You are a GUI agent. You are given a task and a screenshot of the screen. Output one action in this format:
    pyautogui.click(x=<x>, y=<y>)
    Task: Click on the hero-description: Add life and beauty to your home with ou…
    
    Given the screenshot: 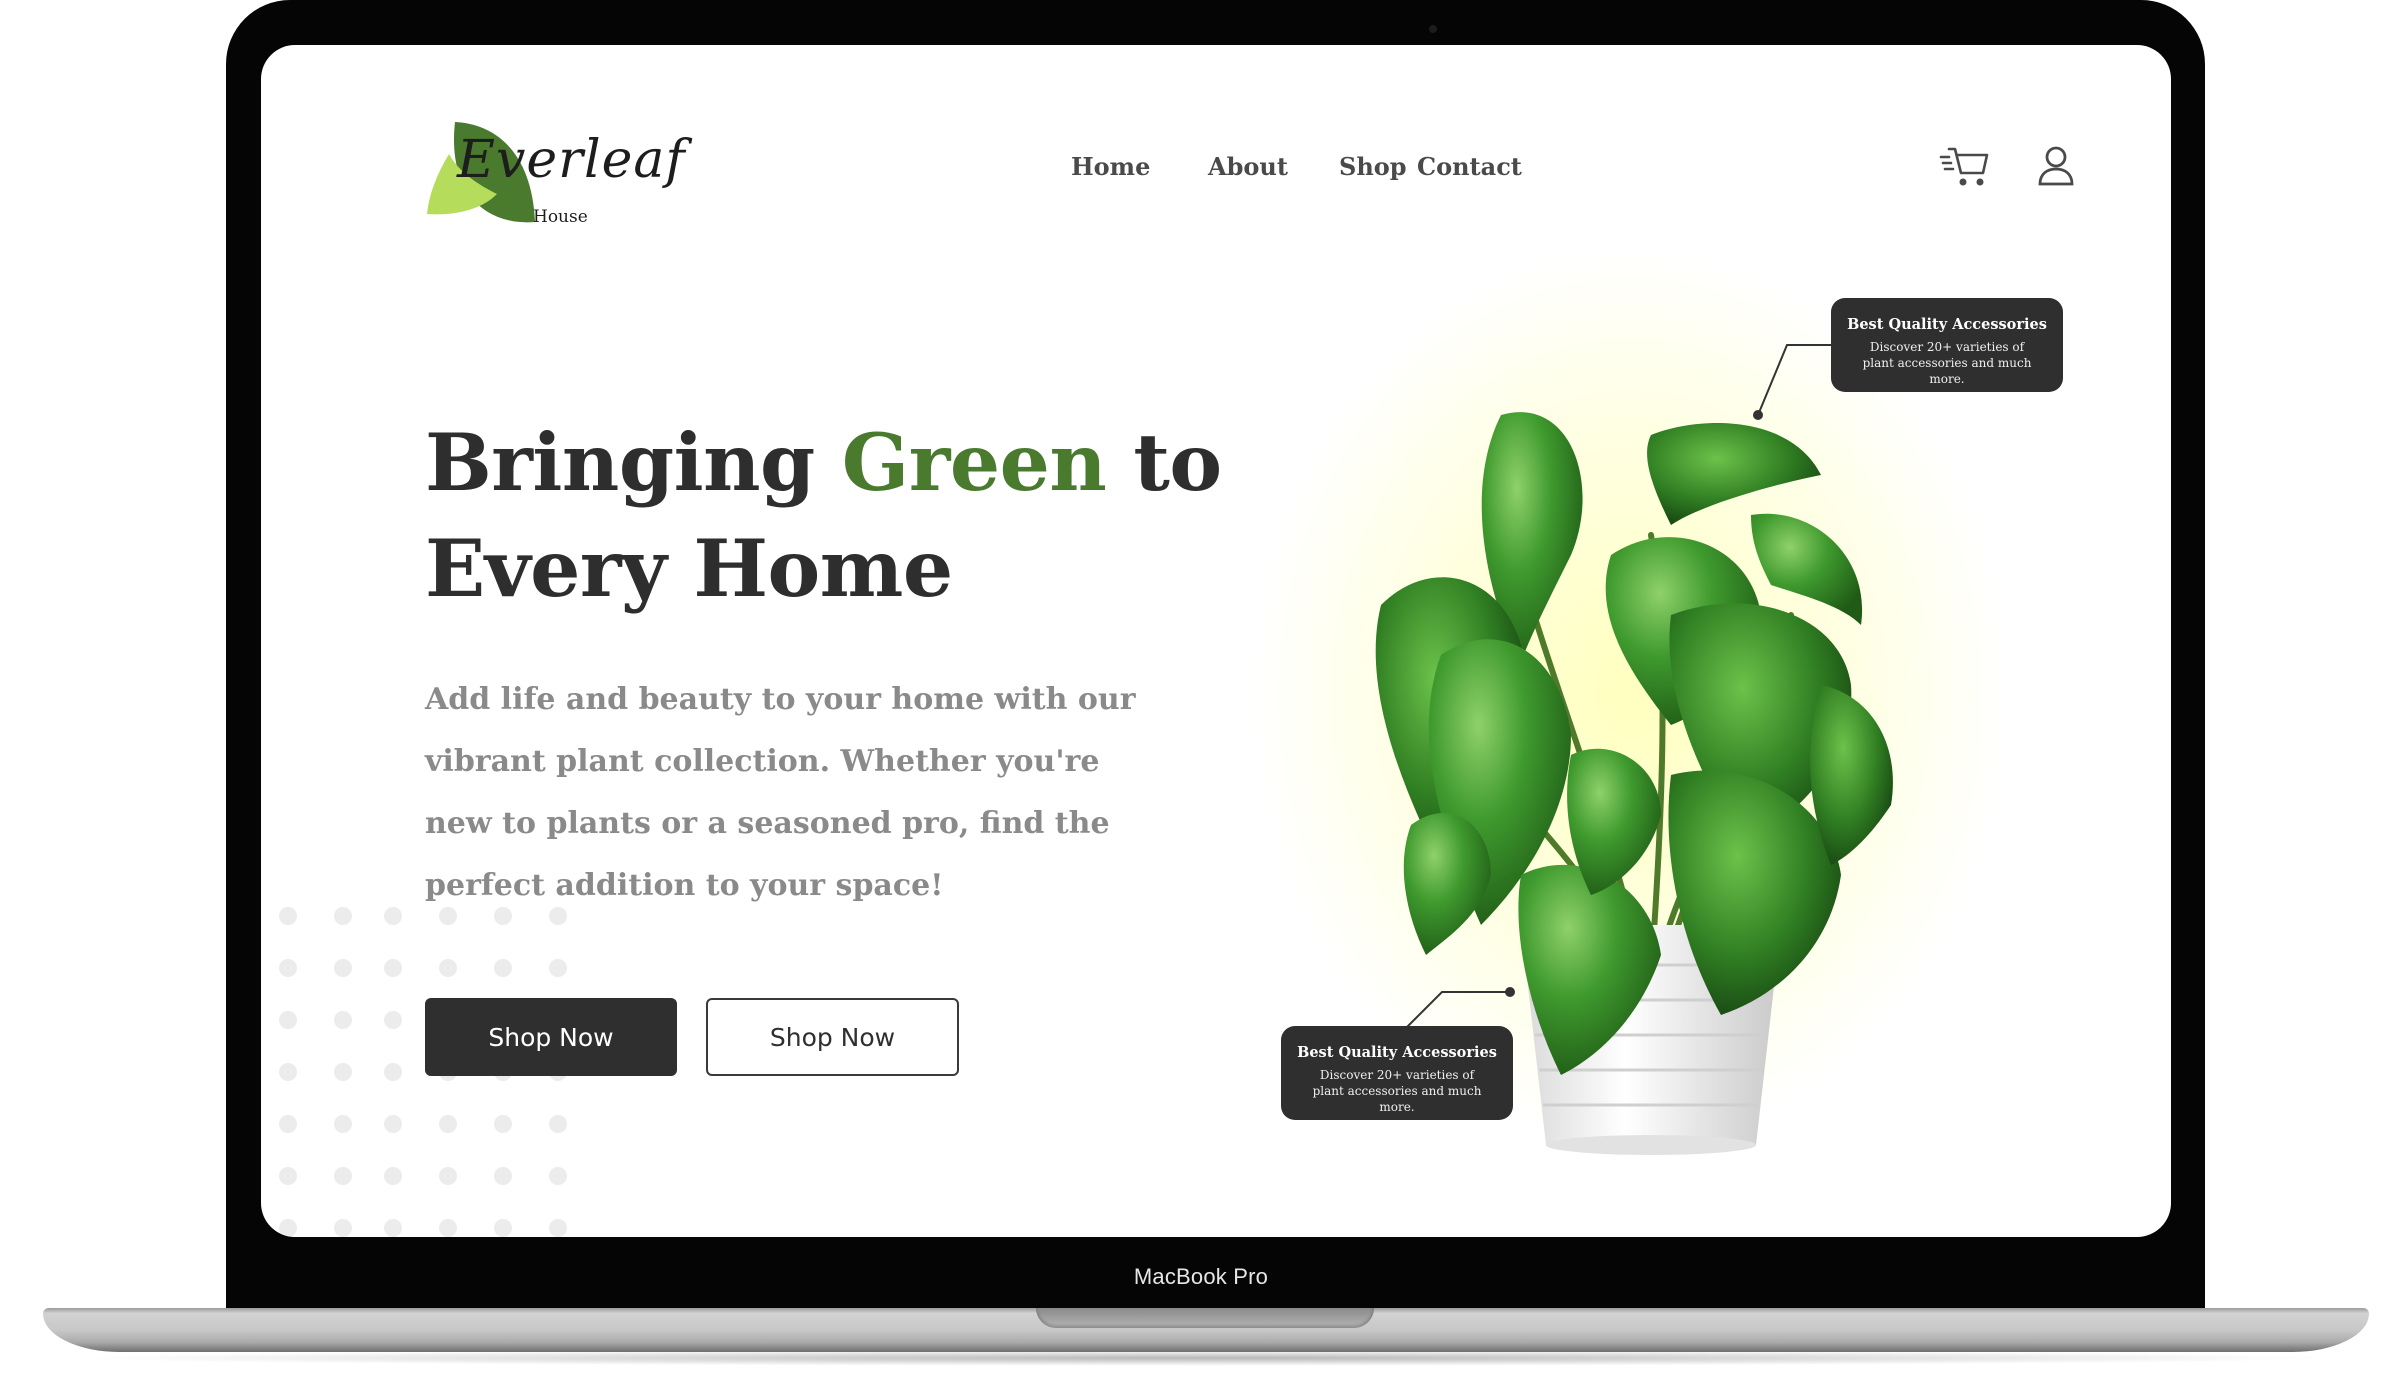 What is the action you would take?
    pyautogui.click(x=780, y=792)
    